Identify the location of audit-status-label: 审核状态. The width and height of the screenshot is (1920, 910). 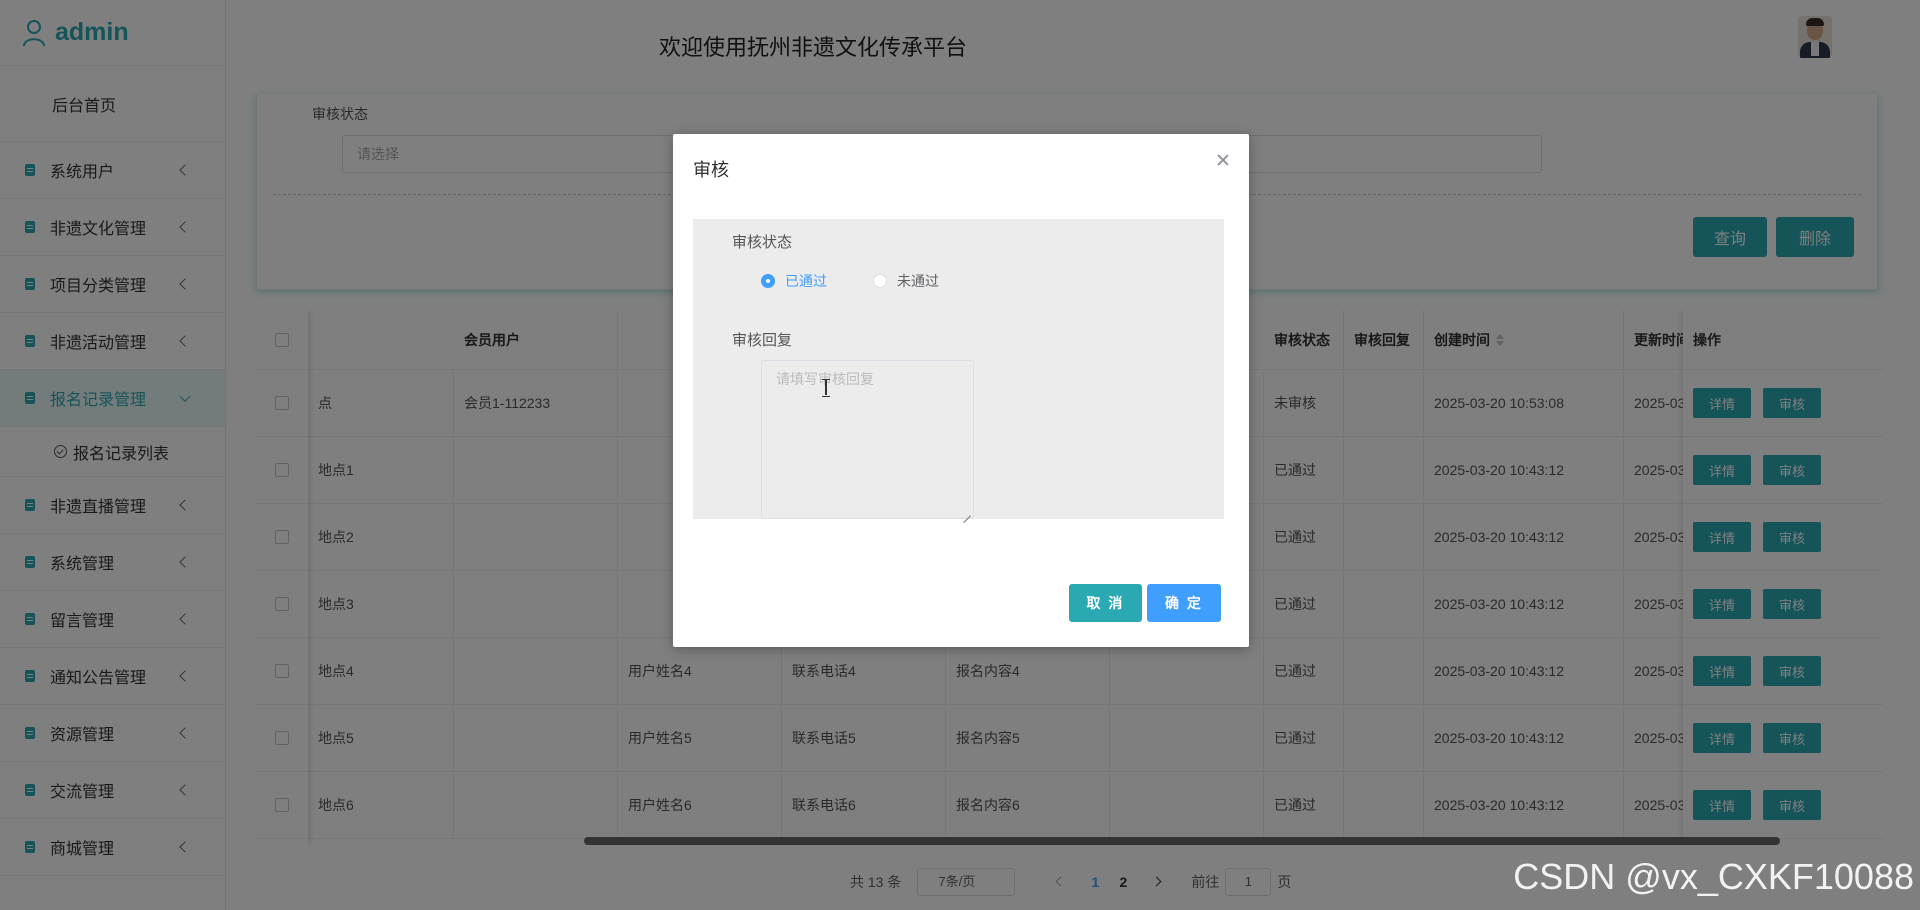
(762, 242).